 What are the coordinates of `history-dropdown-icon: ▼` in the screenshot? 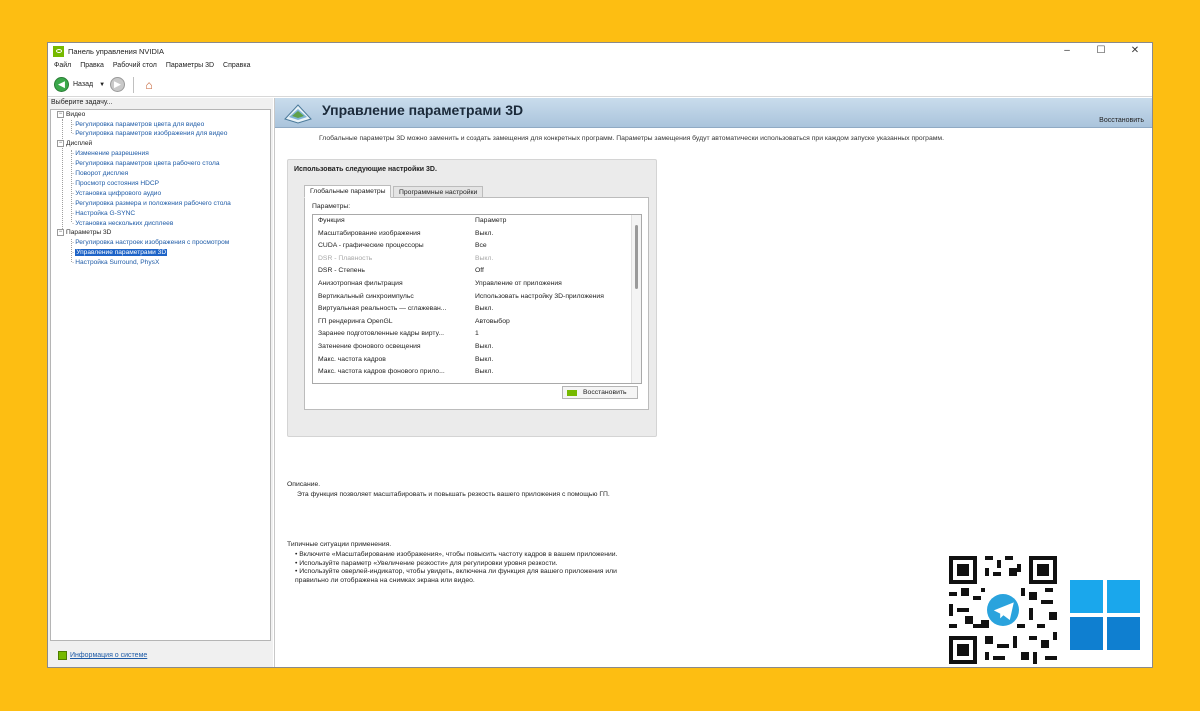 It's located at (102, 85).